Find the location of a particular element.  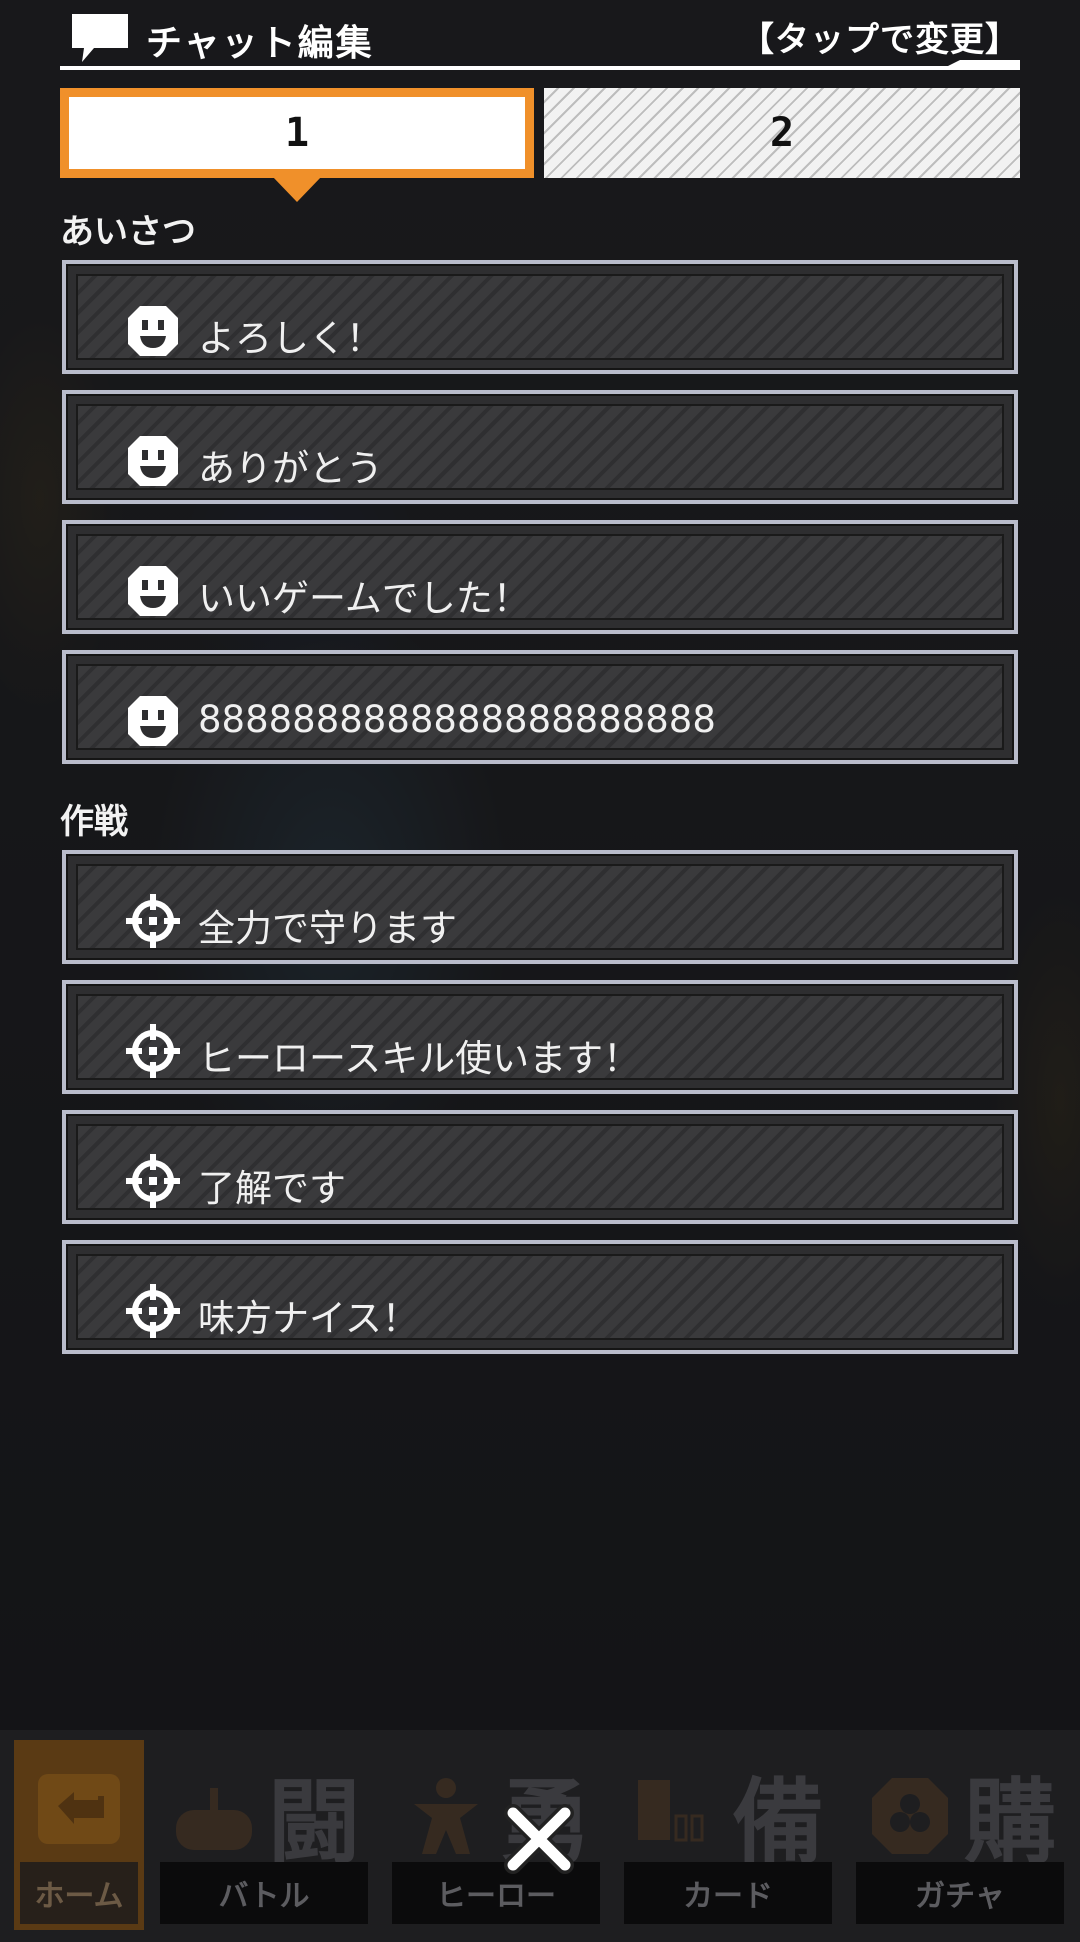

nav-label-home: ホーム is located at coordinates (79, 1893).